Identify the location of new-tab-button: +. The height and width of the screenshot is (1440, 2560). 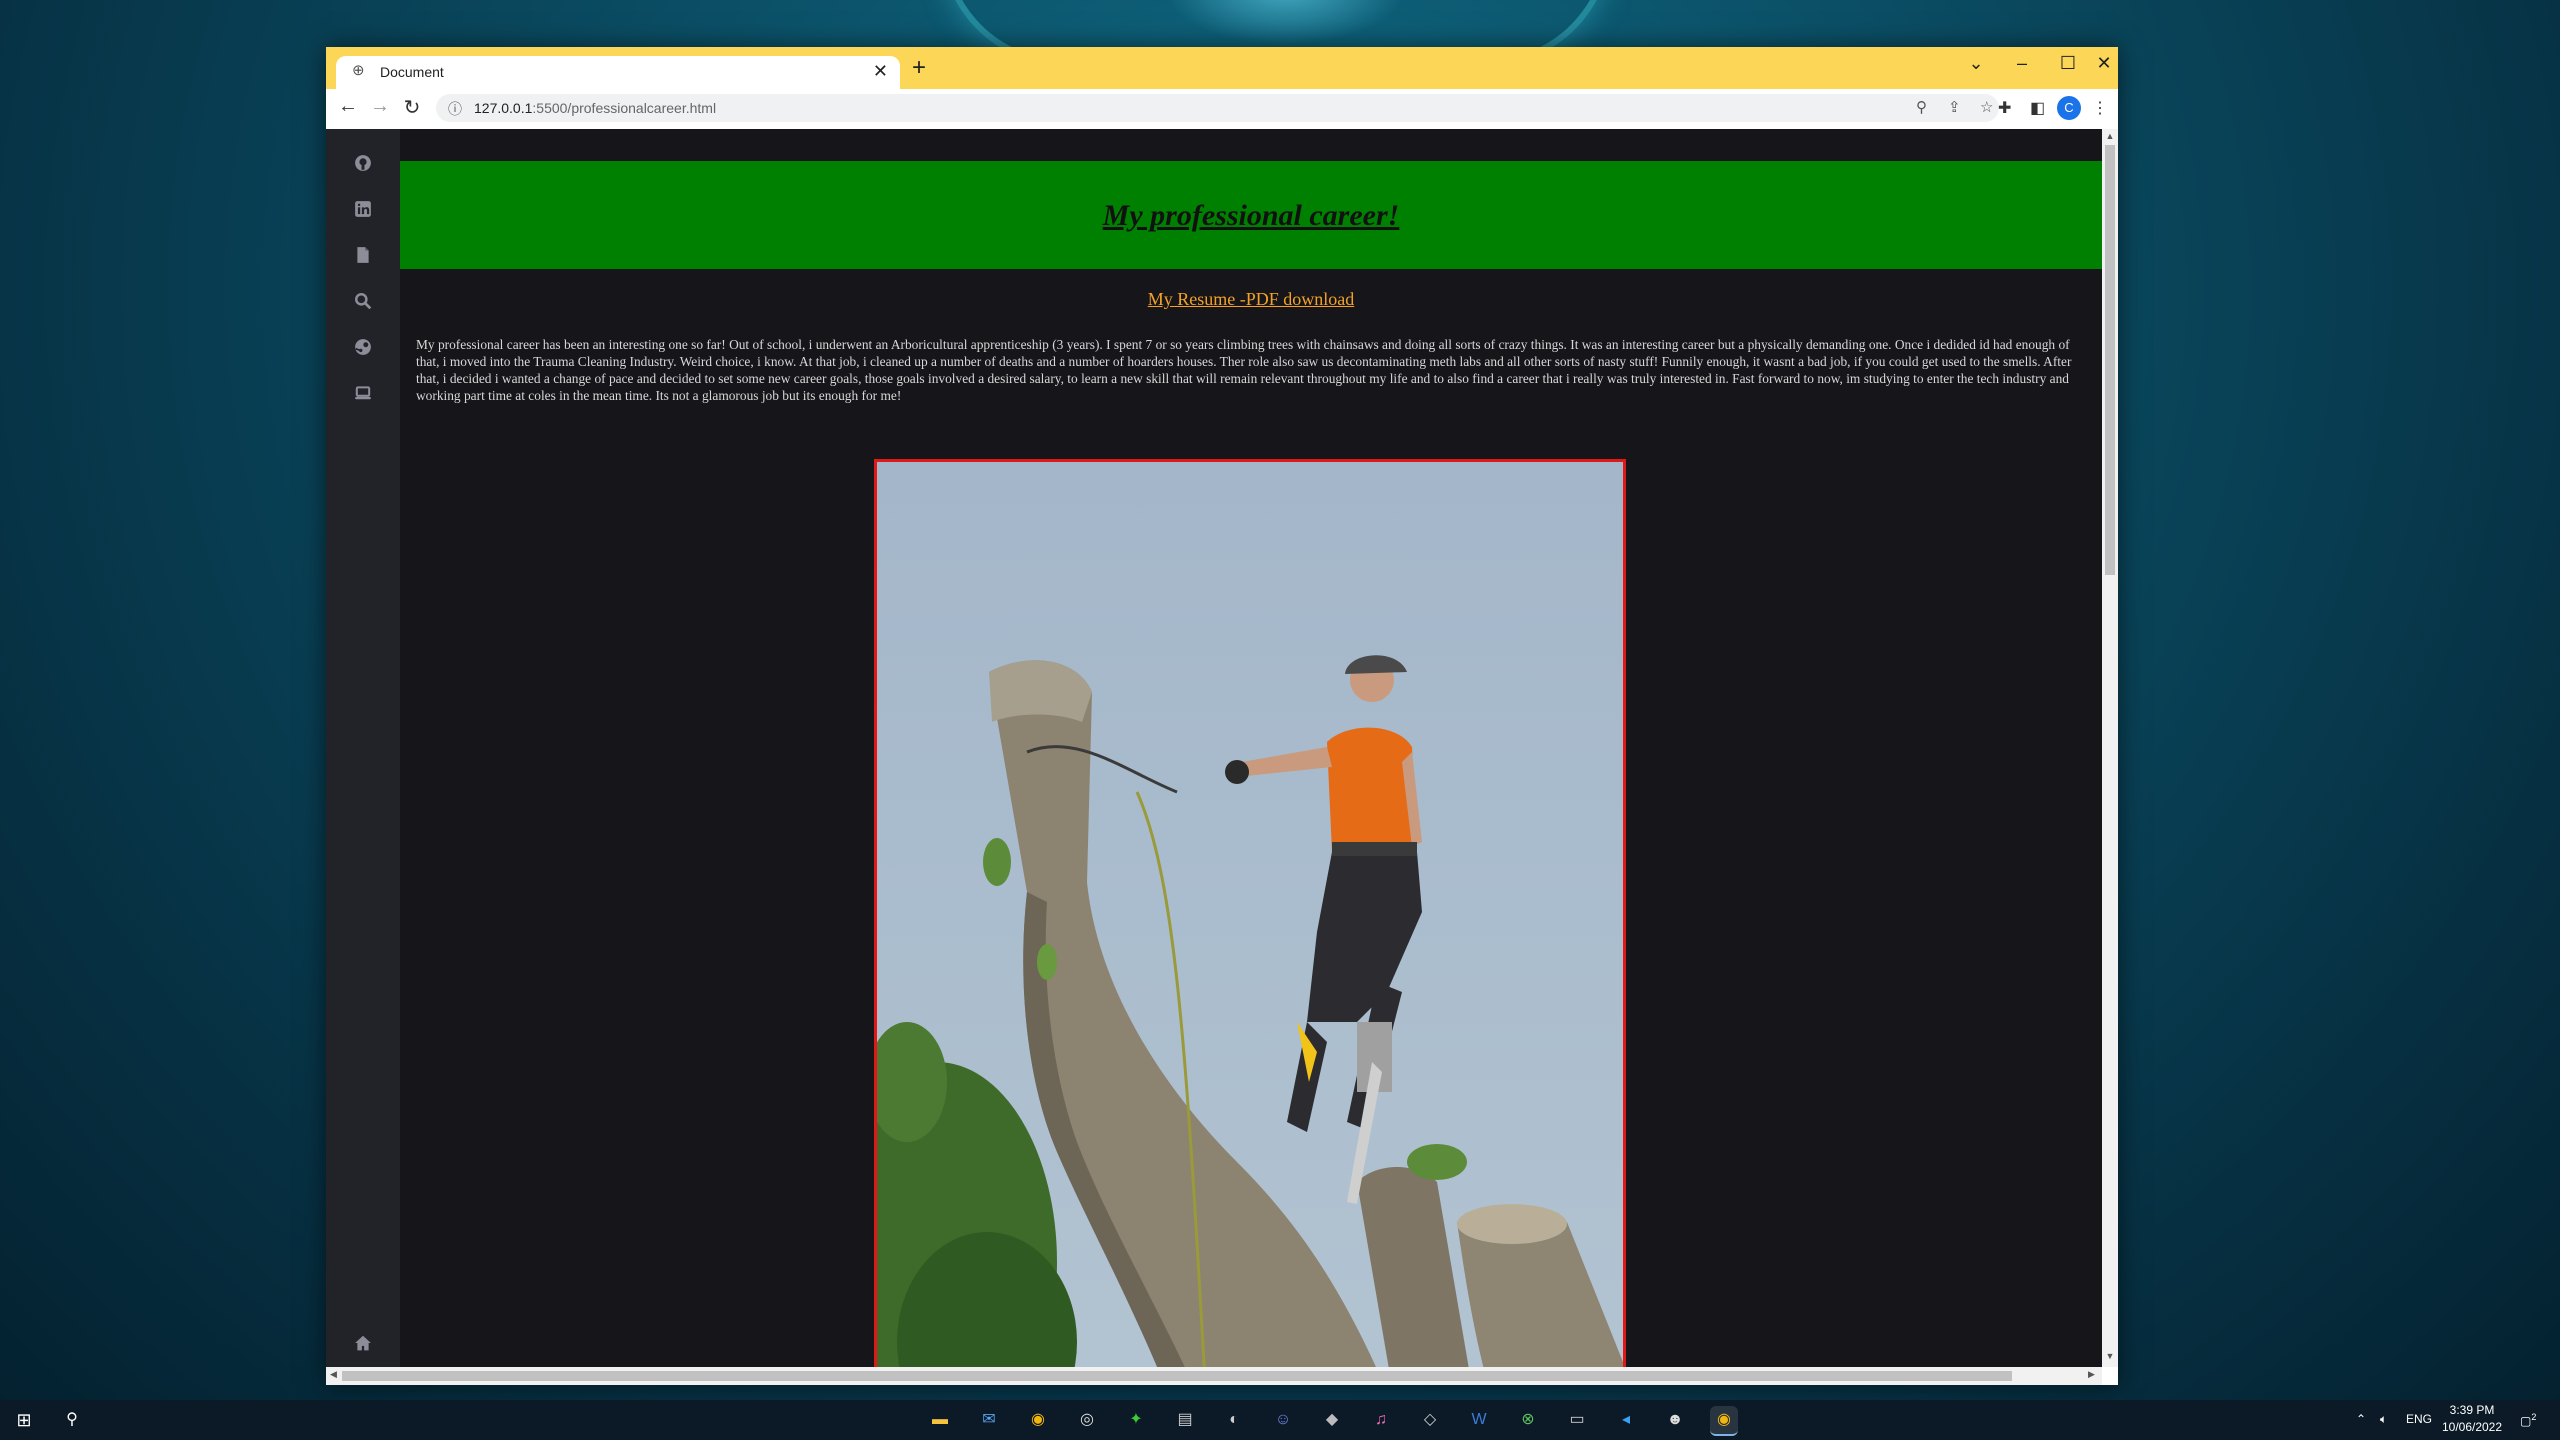
(919, 68).